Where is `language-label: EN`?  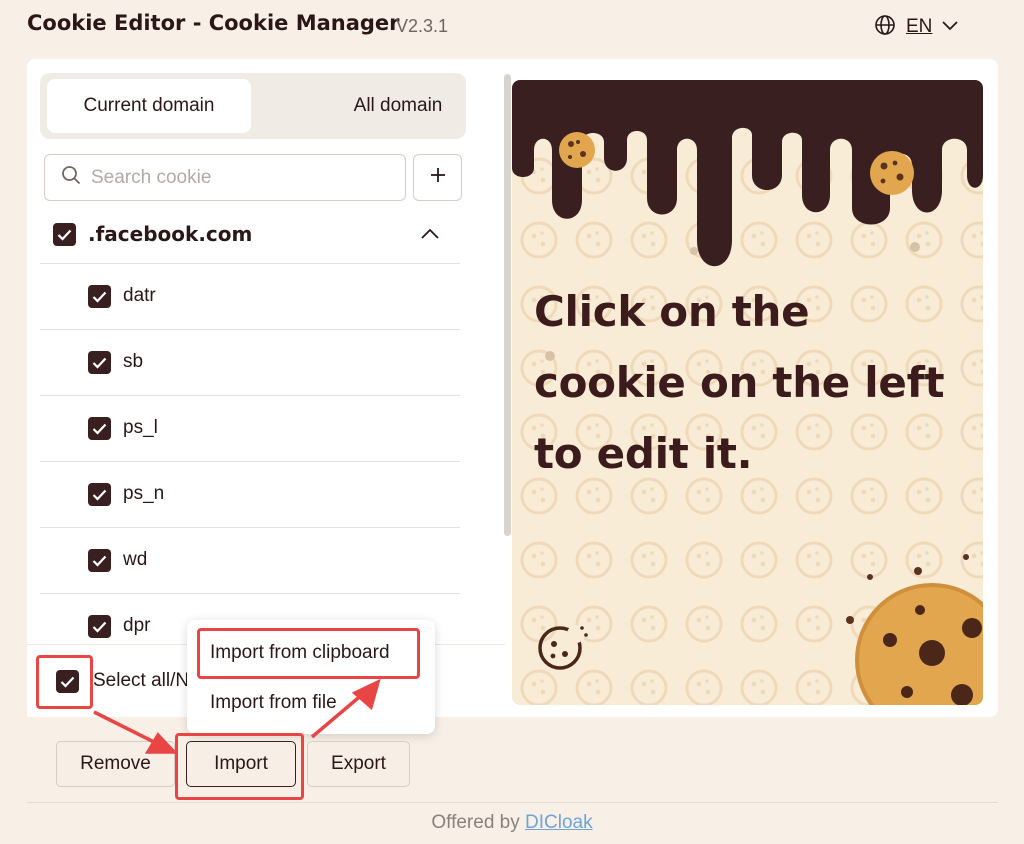 language-label: EN is located at coordinates (919, 26).